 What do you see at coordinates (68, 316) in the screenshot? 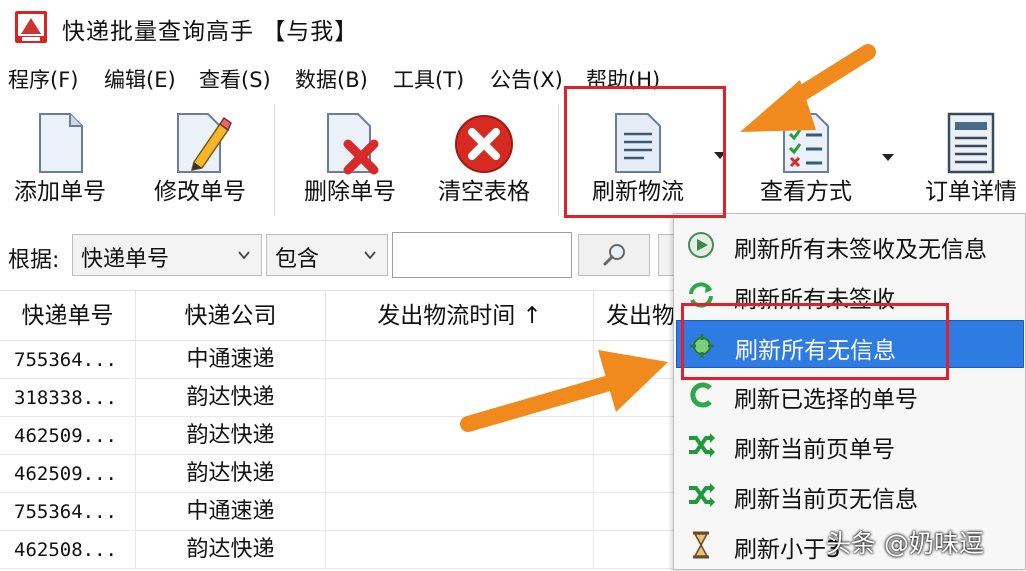
I see `column-header-tracking-number: 快递单号` at bounding box center [68, 316].